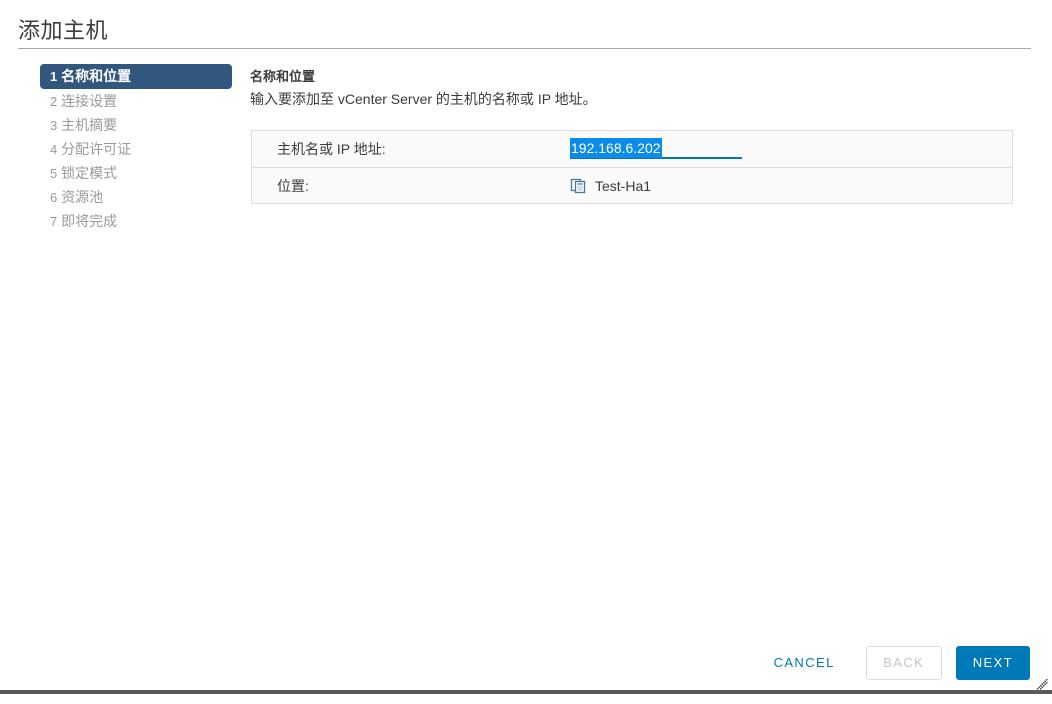  I want to click on step-number: 4, so click(54, 149).